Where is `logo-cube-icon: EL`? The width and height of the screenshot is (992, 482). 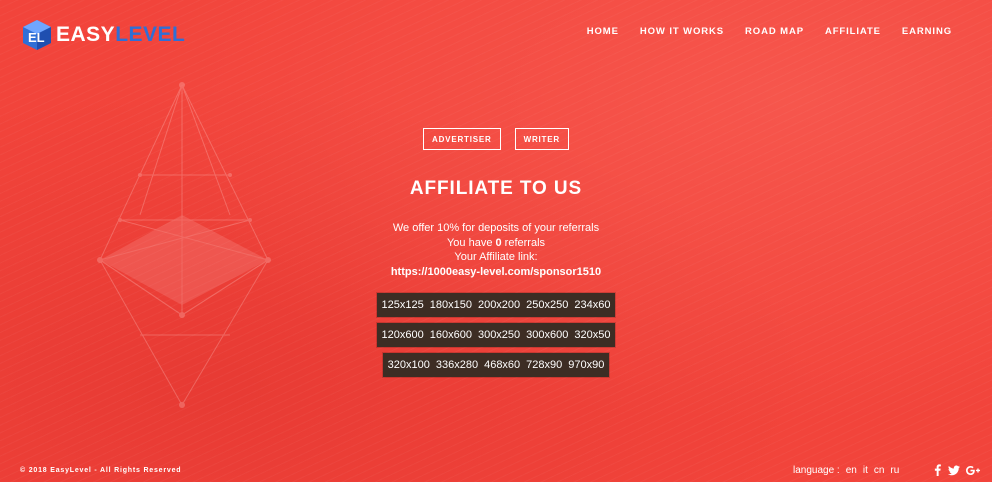
logo-cube-icon: EL is located at coordinates (37, 35).